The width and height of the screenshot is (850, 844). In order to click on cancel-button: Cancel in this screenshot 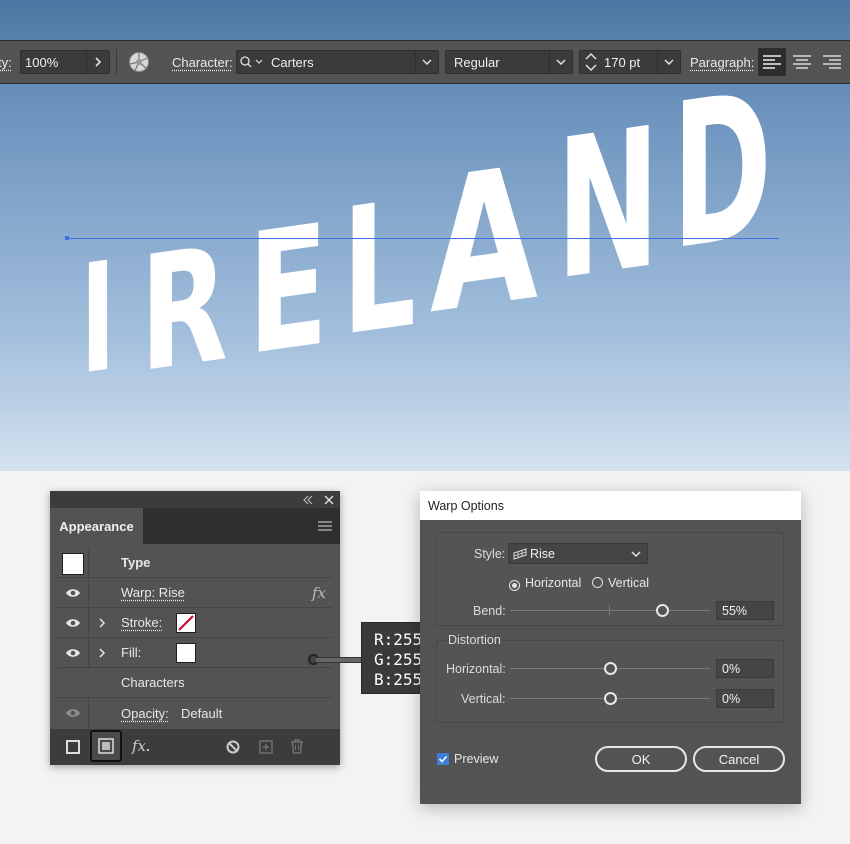, I will do `click(739, 759)`.